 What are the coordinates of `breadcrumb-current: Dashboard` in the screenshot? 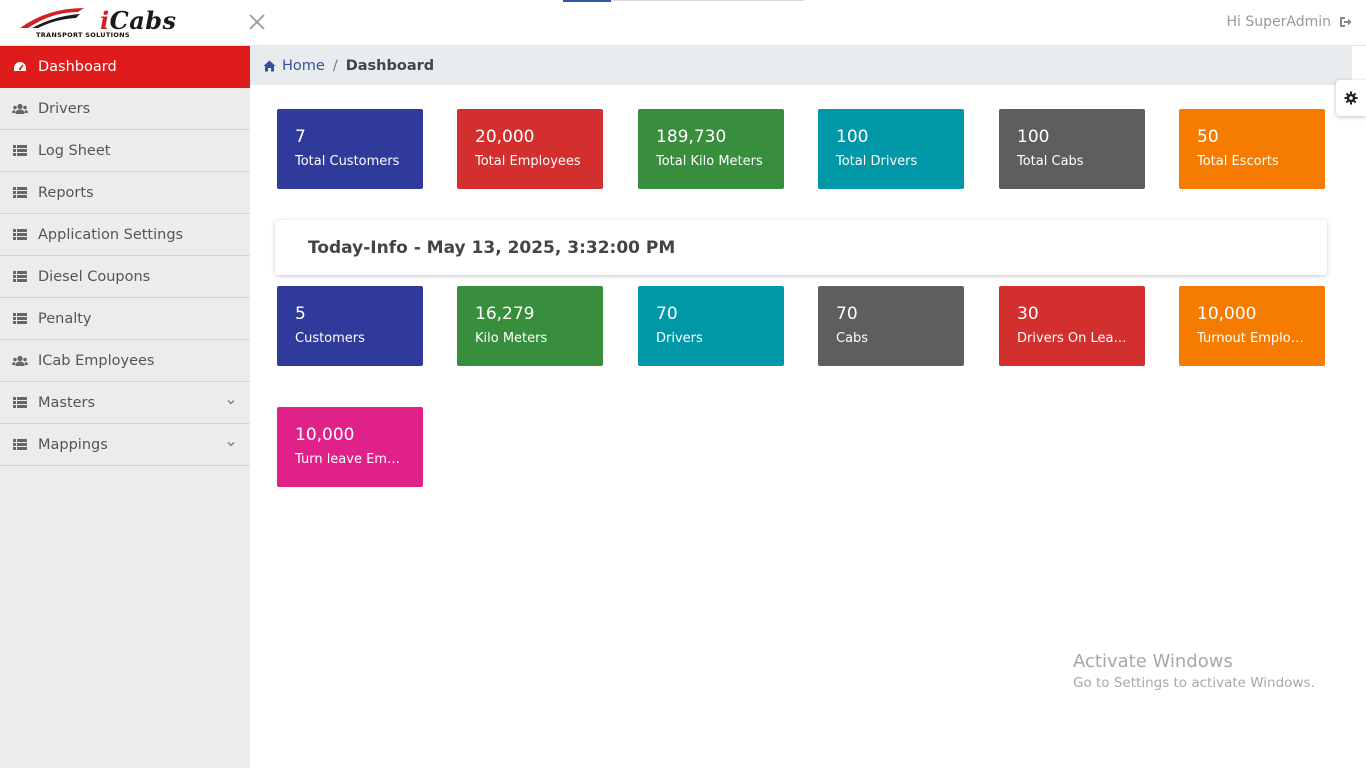 It's located at (390, 65).